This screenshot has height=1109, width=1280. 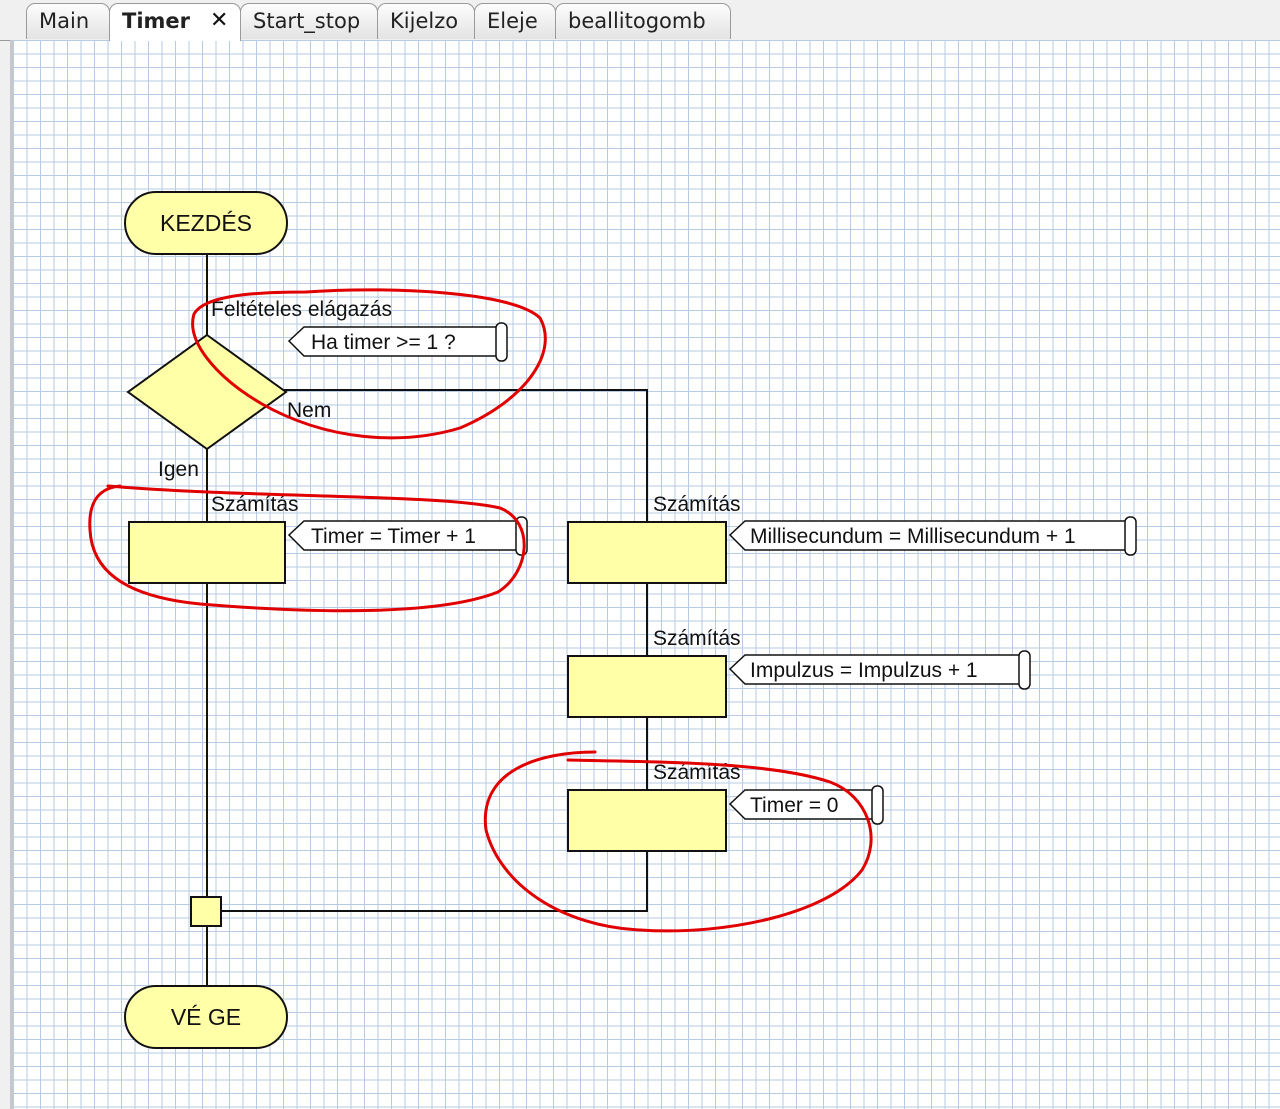 I want to click on condition-scroll: Ha timer >= 1 ?, so click(x=397, y=342).